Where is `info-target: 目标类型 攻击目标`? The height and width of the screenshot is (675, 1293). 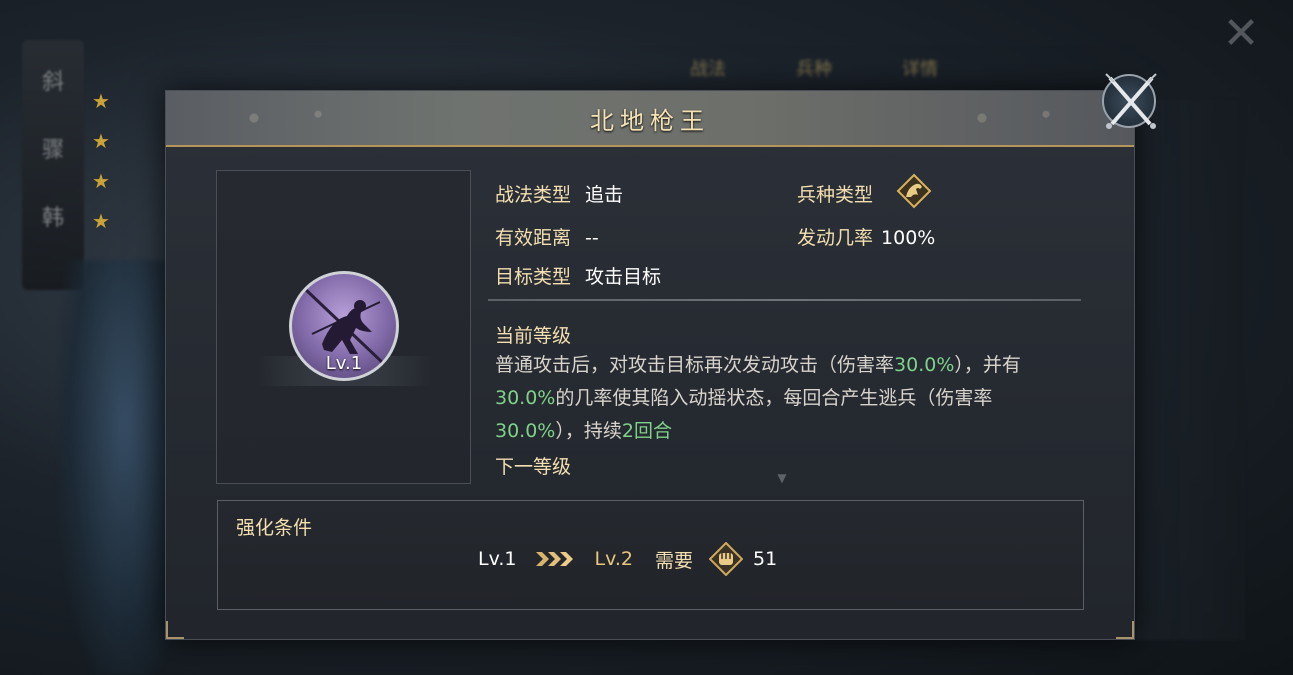
info-target: 目标类型 攻击目标 is located at coordinates (578, 275).